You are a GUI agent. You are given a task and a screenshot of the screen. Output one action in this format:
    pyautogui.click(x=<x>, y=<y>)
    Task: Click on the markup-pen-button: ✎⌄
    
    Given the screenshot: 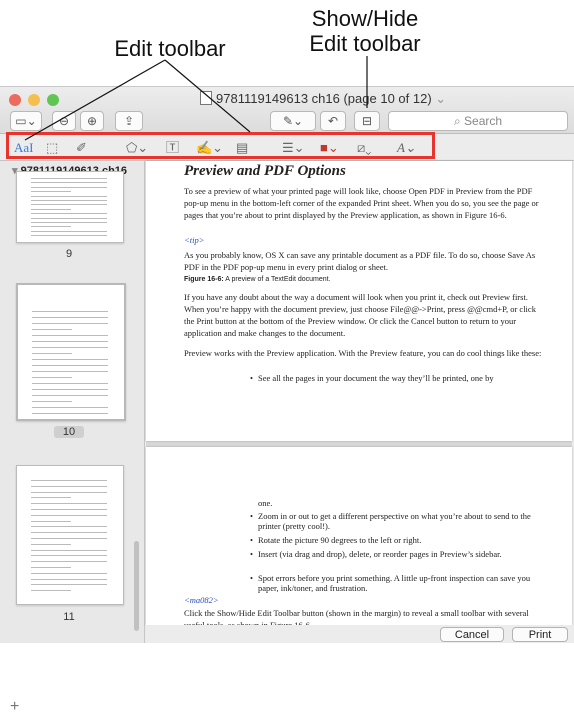 What is the action you would take?
    pyautogui.click(x=293, y=121)
    